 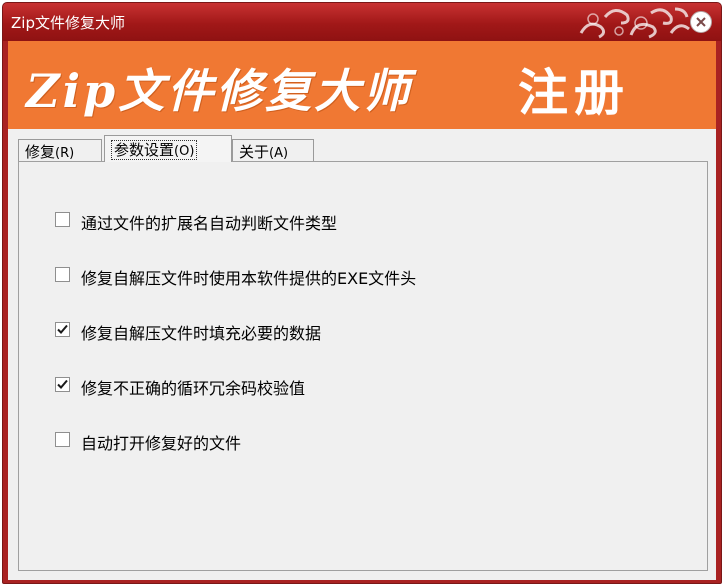 I want to click on option-label: 修复不正确的循环冗余码校验值, so click(x=193, y=388).